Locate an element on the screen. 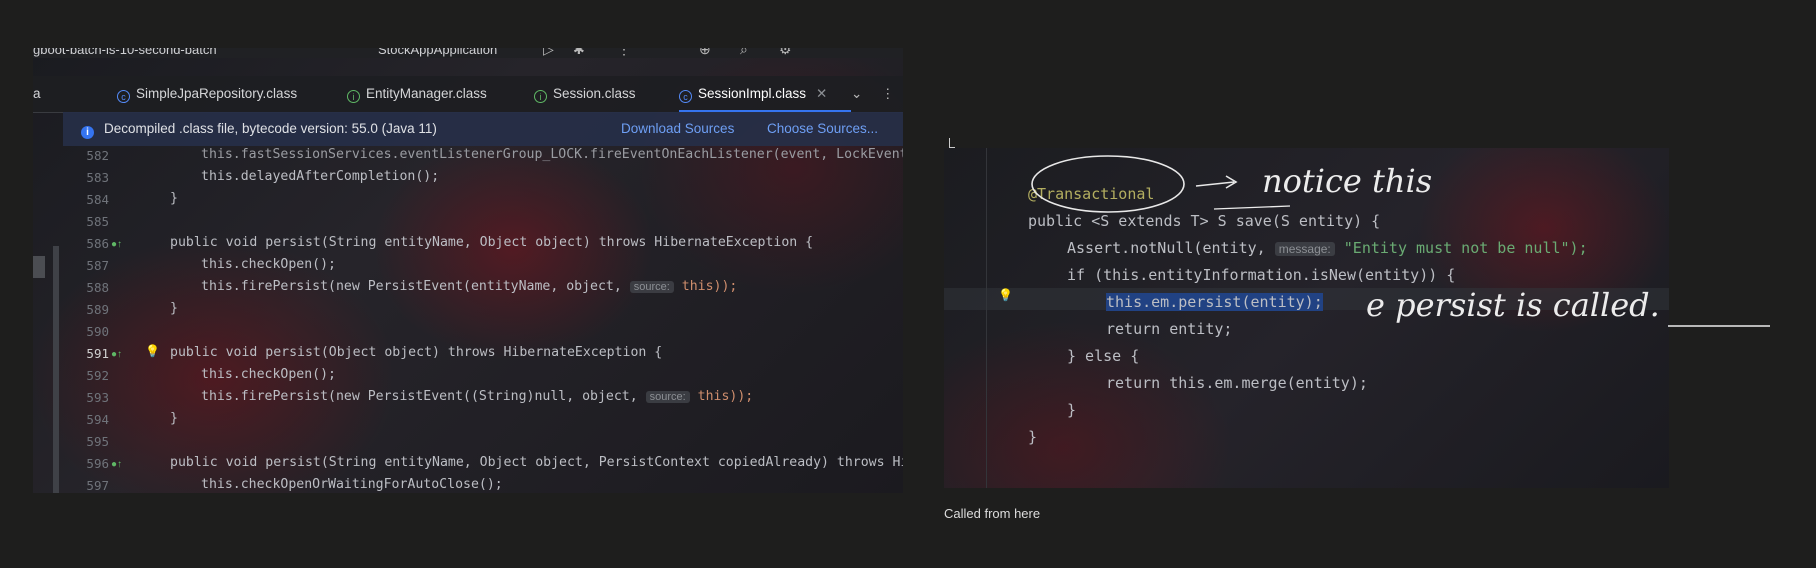 This screenshot has height=568, width=1816. annotation-arrow is located at coordinates (1216, 182).